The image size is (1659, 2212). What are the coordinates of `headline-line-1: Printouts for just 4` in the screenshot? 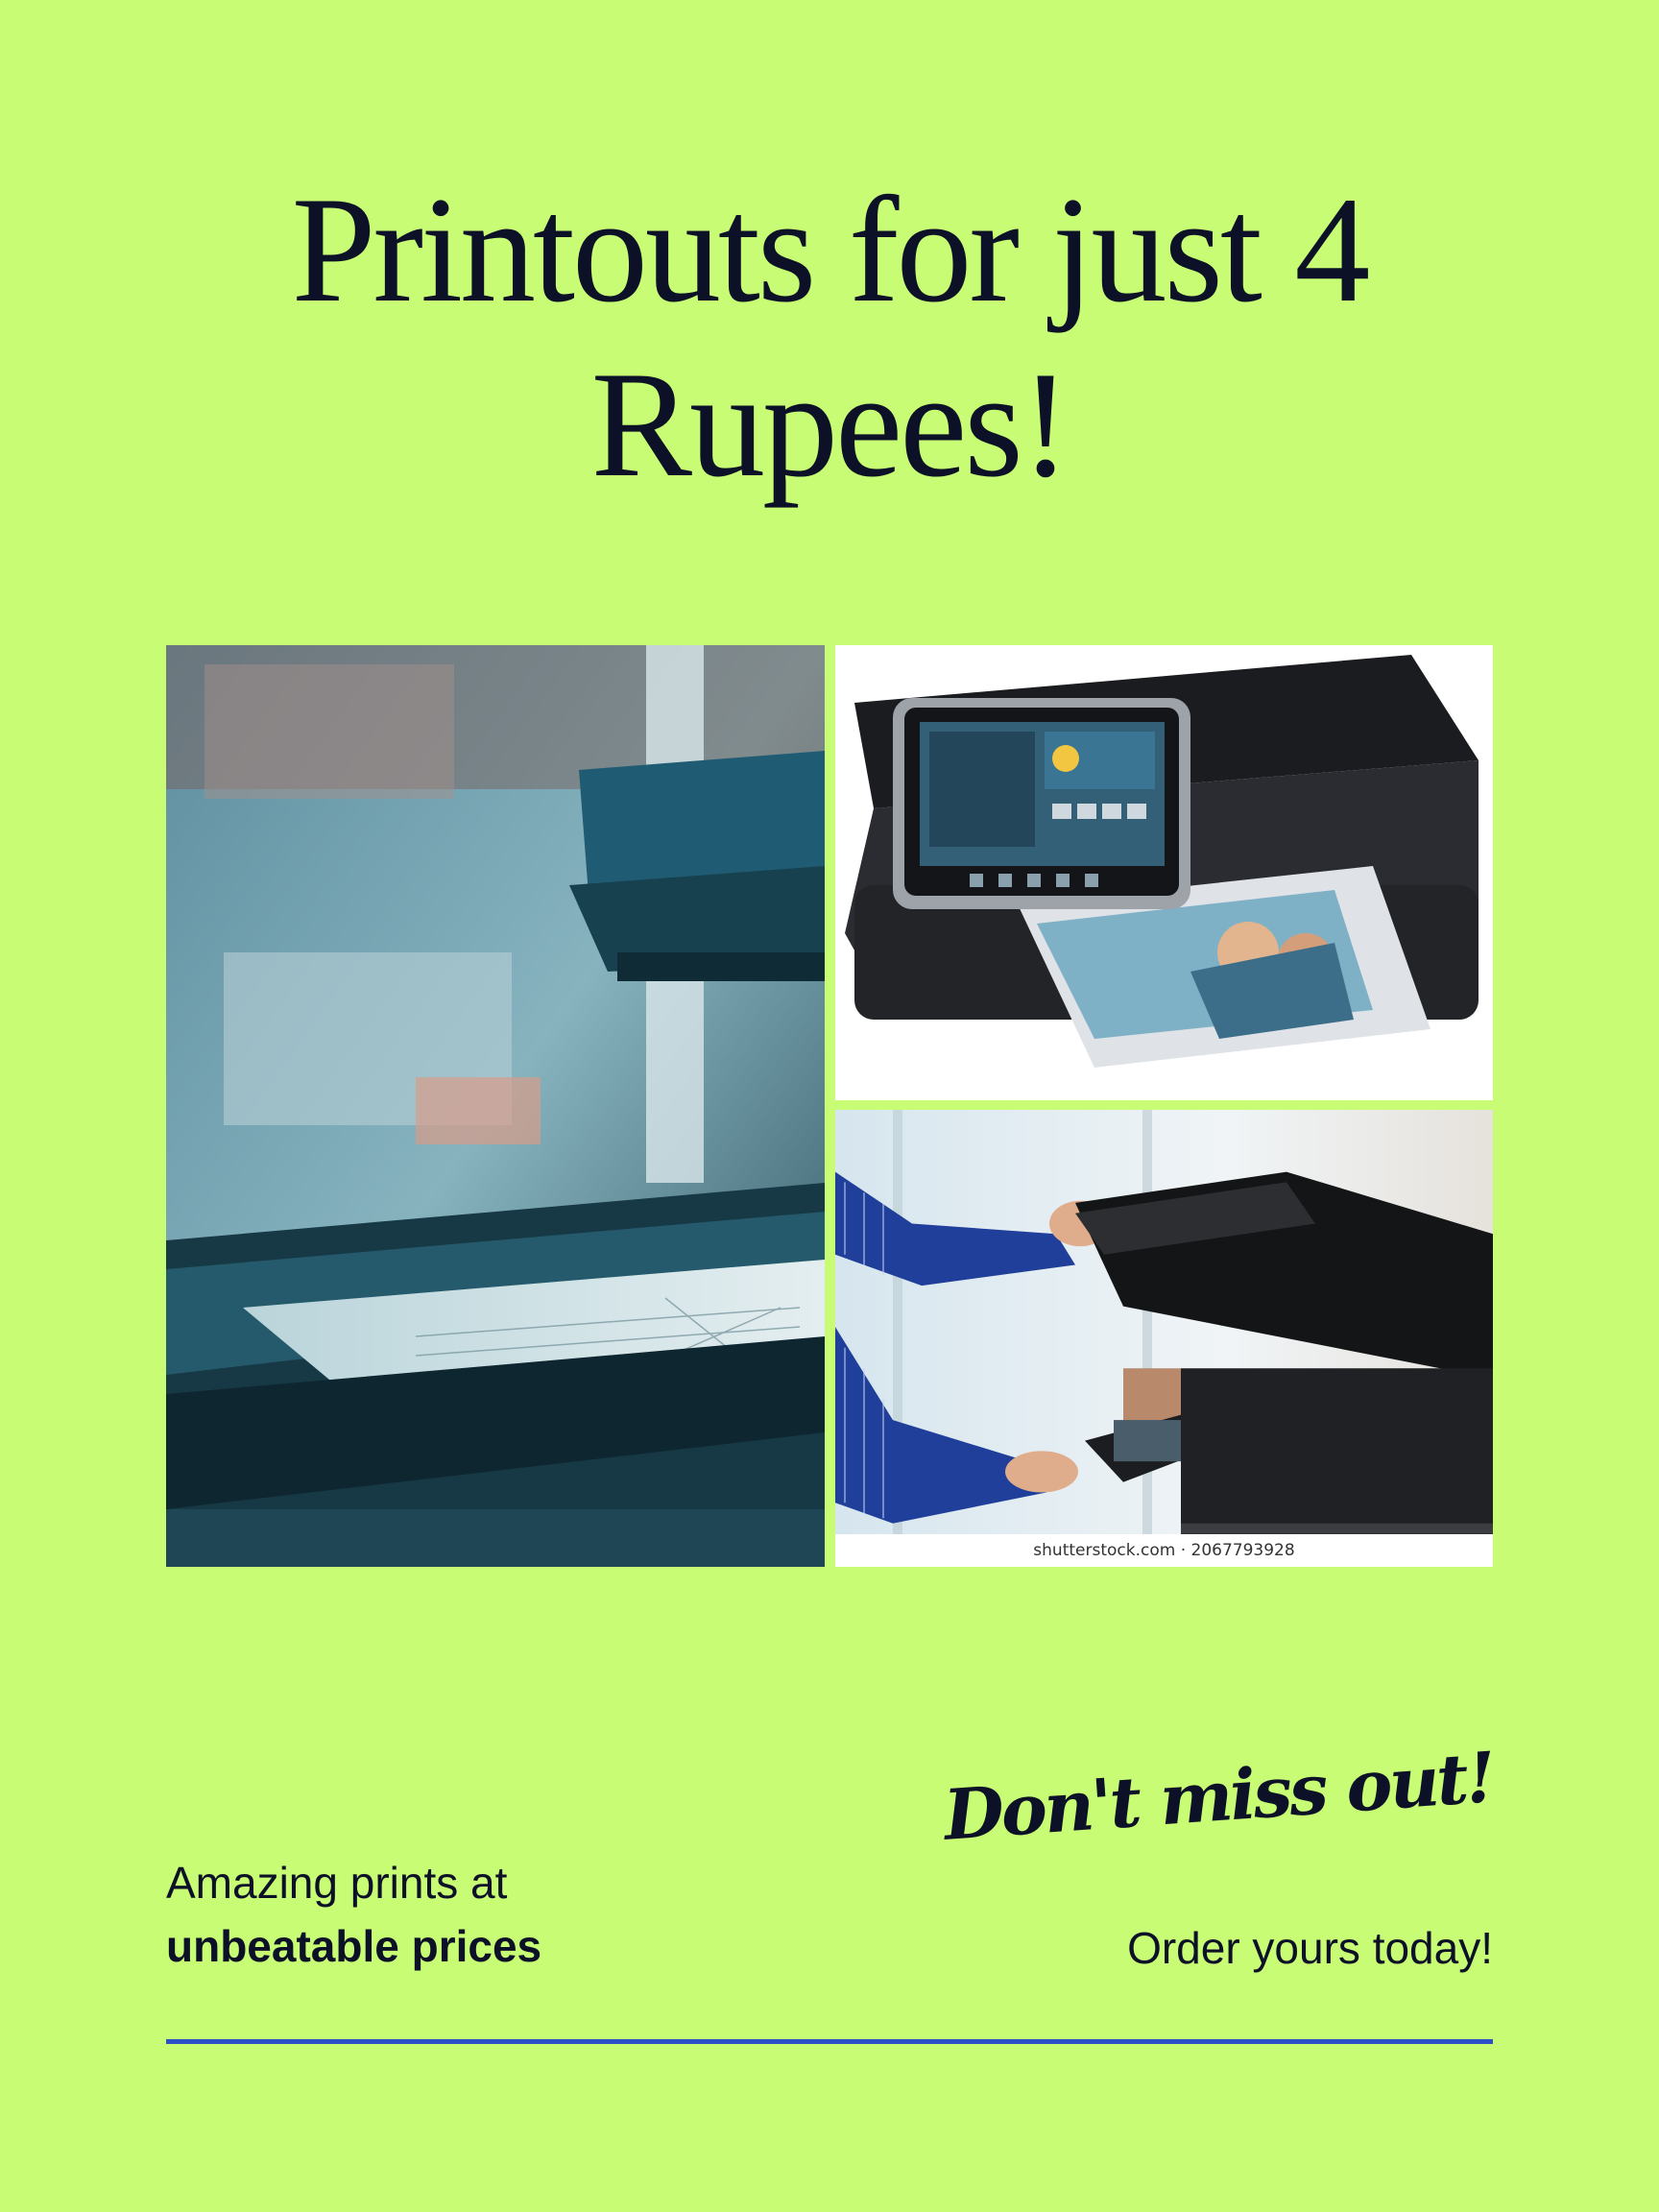 It's located at (831, 250).